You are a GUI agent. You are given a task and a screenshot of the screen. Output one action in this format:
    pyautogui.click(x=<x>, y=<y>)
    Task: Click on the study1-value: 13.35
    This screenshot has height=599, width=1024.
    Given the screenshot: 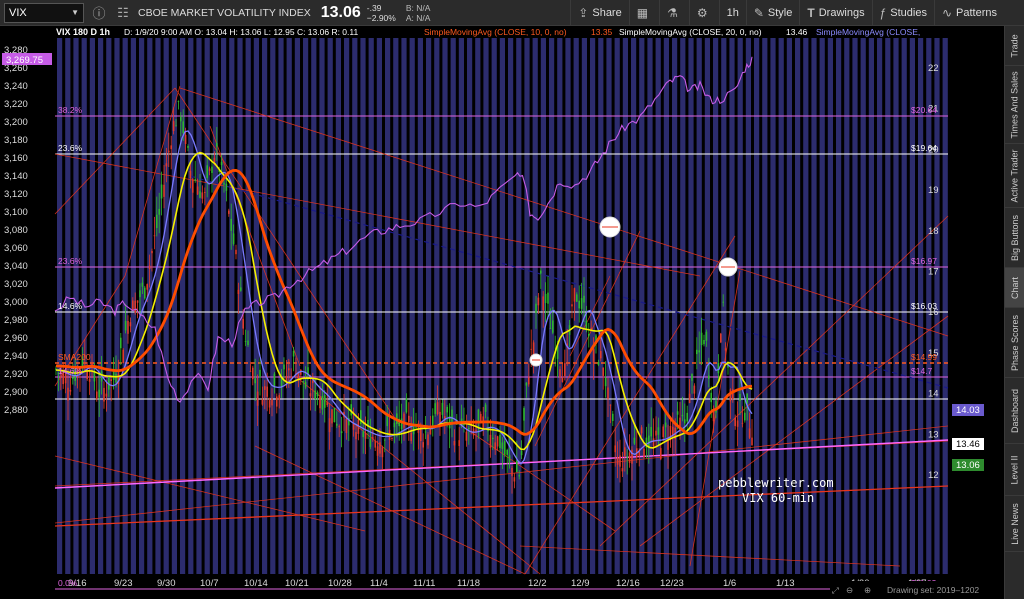 What is the action you would take?
    pyautogui.click(x=602, y=32)
    